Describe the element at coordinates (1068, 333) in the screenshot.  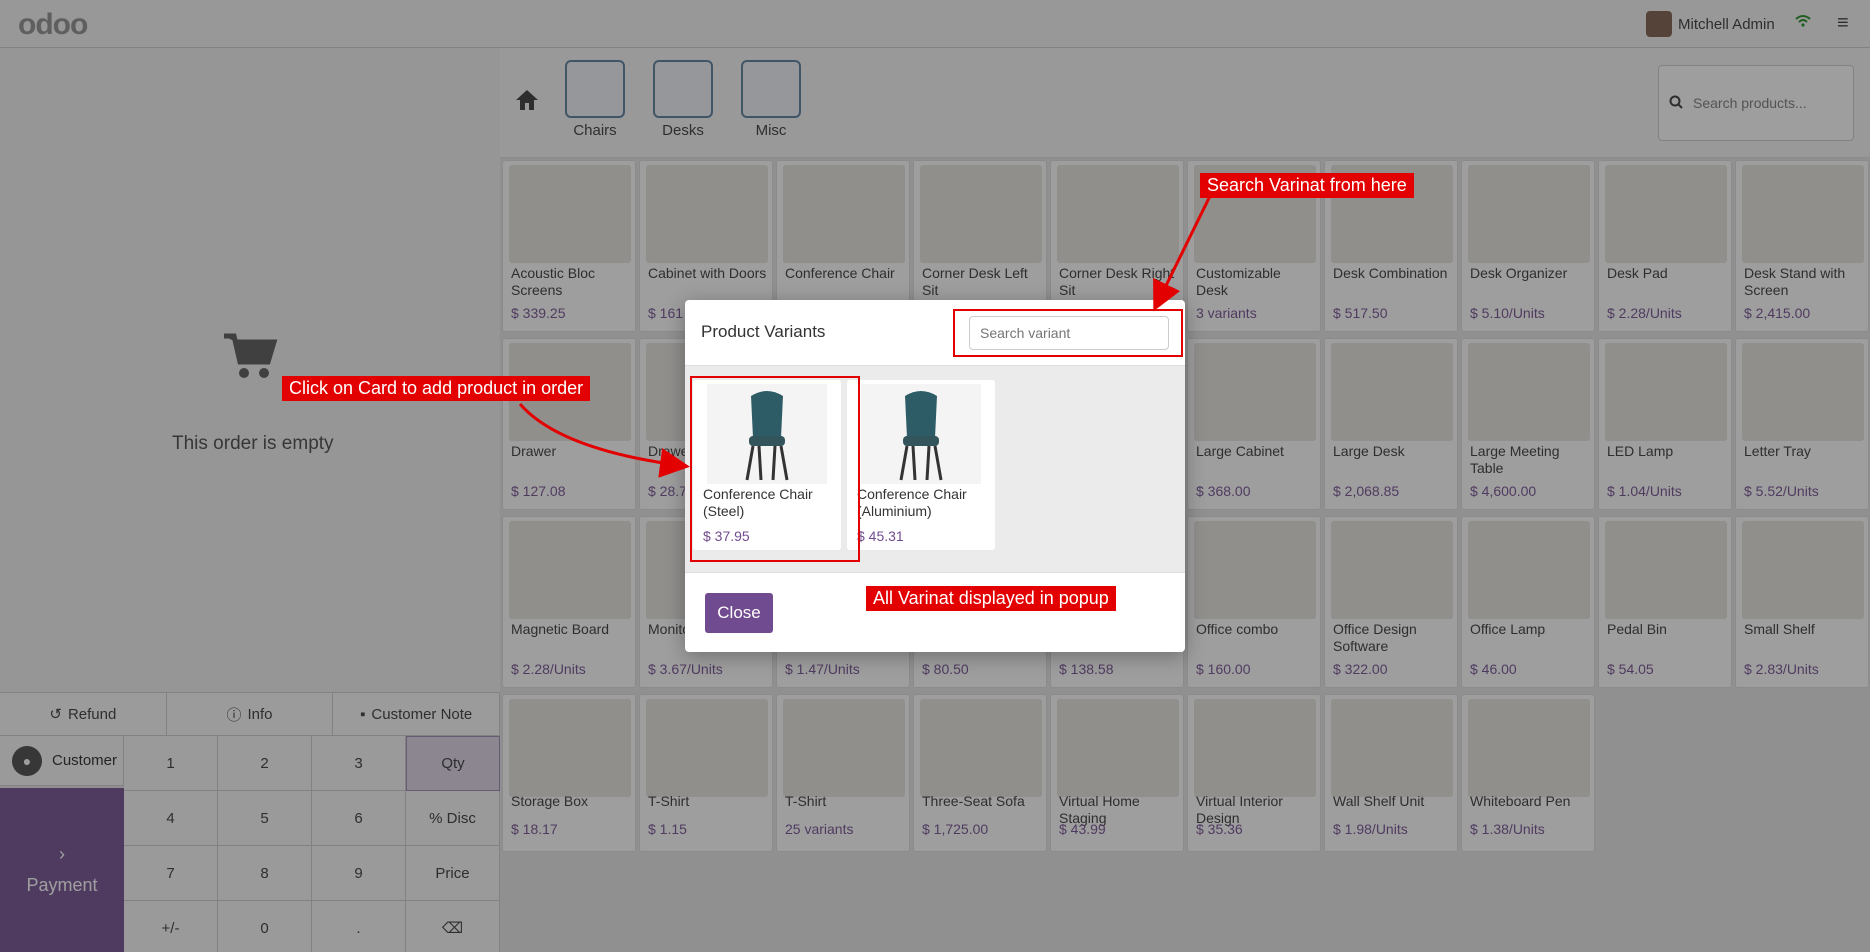
I see `annotation-search-box` at that location.